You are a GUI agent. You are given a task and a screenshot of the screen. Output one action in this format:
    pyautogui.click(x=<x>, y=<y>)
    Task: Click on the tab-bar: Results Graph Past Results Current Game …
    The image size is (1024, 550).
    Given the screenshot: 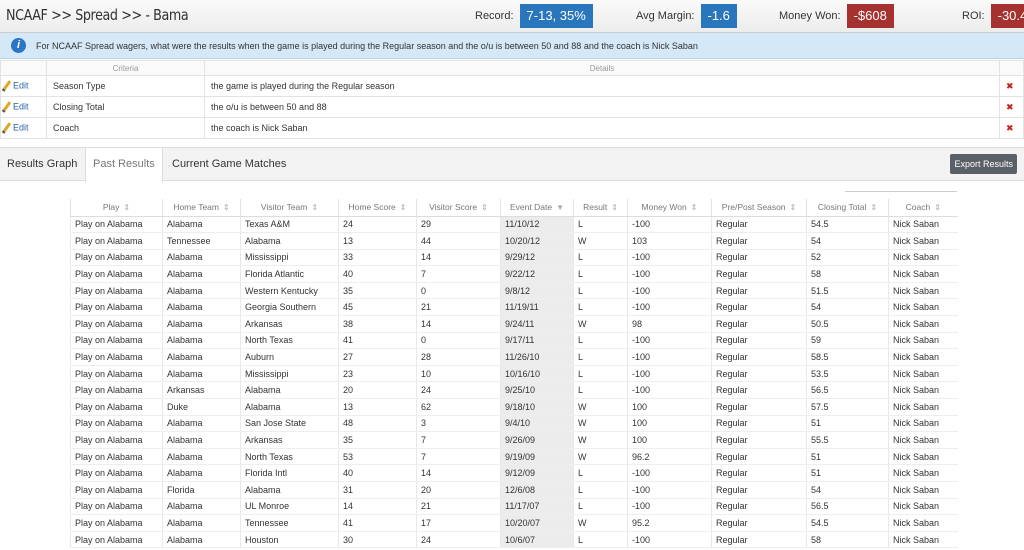 What is the action you would take?
    pyautogui.click(x=512, y=164)
    